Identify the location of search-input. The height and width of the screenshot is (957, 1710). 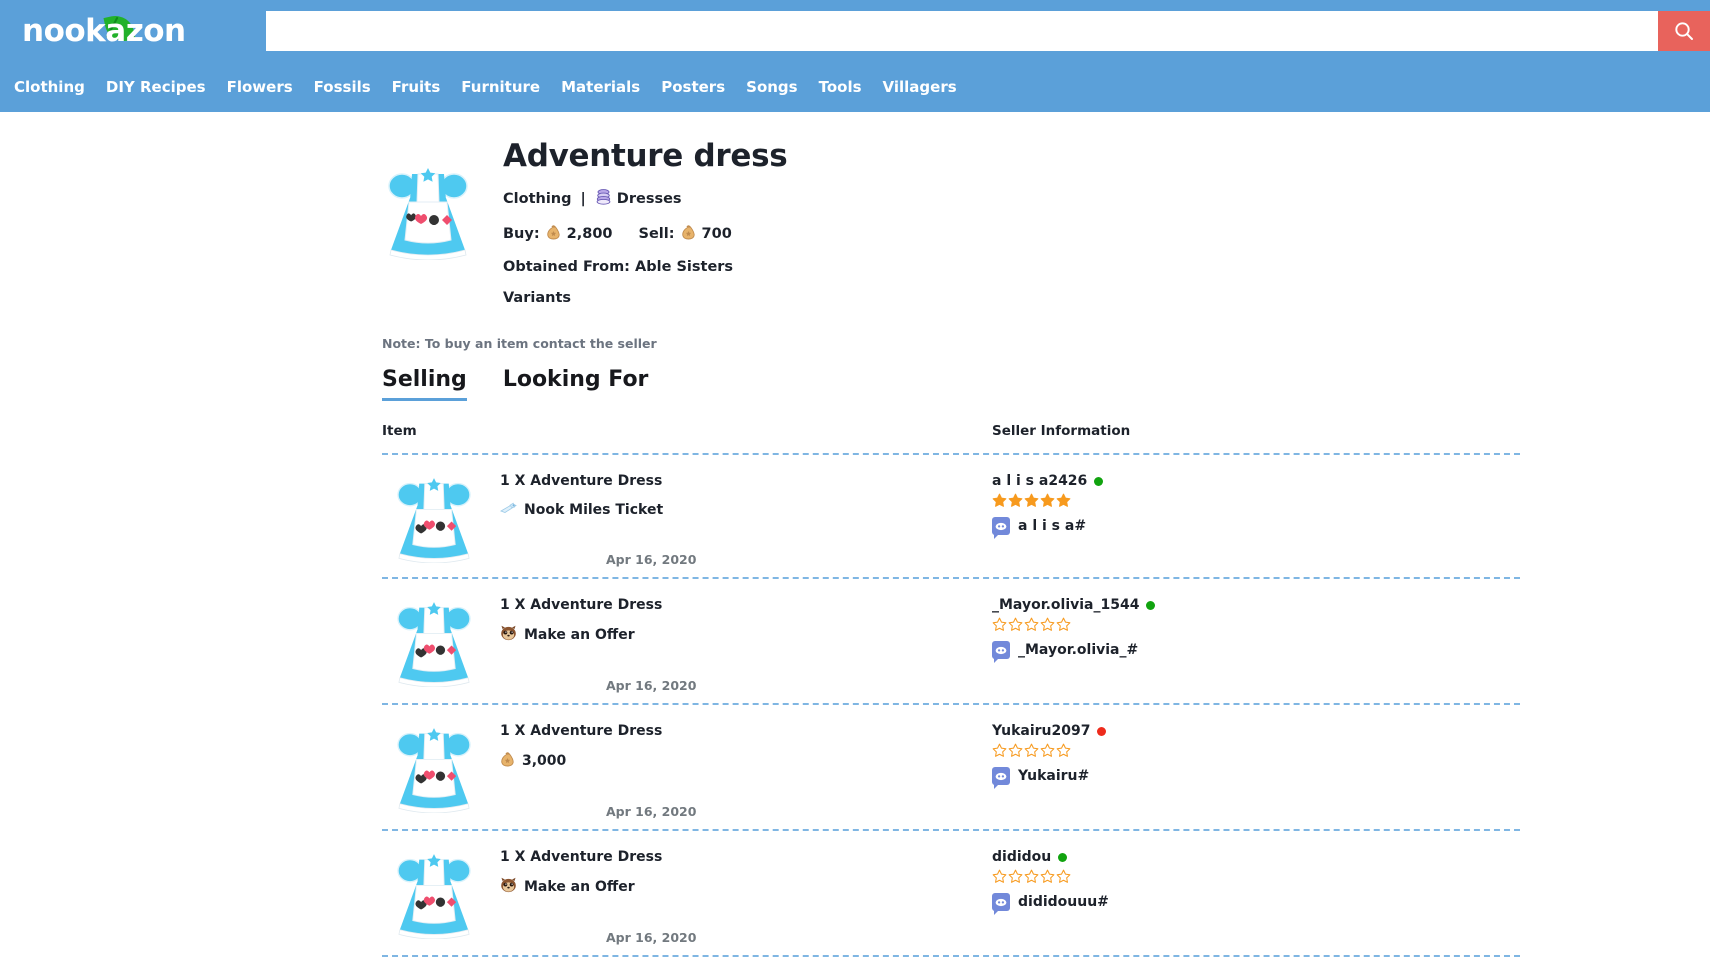
(961, 31).